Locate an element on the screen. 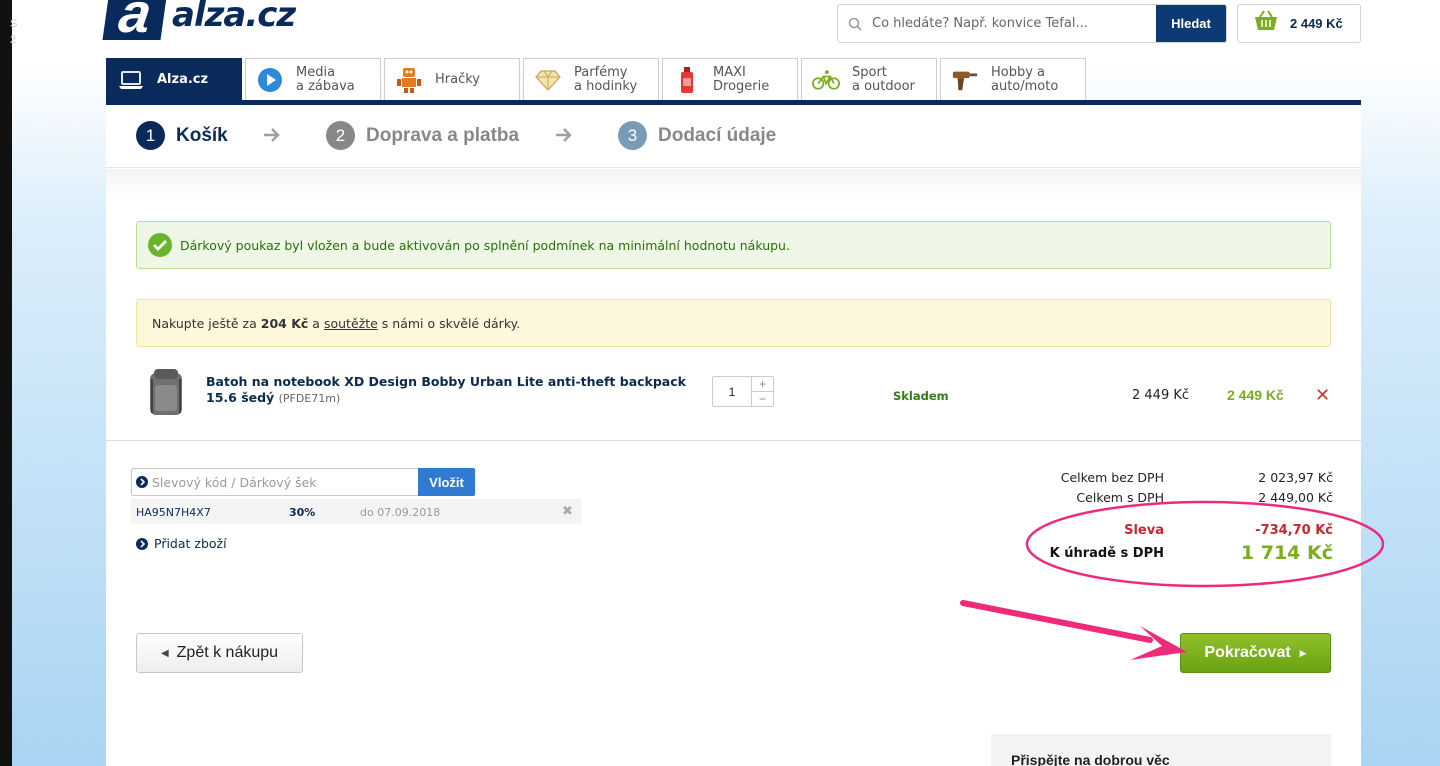 The width and height of the screenshot is (1440, 766). promo-text-prefix: Nakupte ještě za is located at coordinates (204, 323).